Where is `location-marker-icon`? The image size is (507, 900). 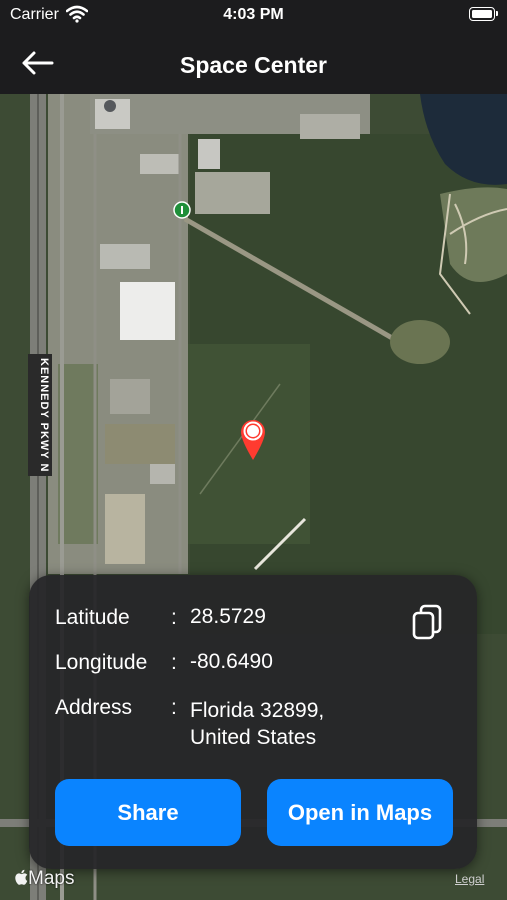
location-marker-icon is located at coordinates (182, 210).